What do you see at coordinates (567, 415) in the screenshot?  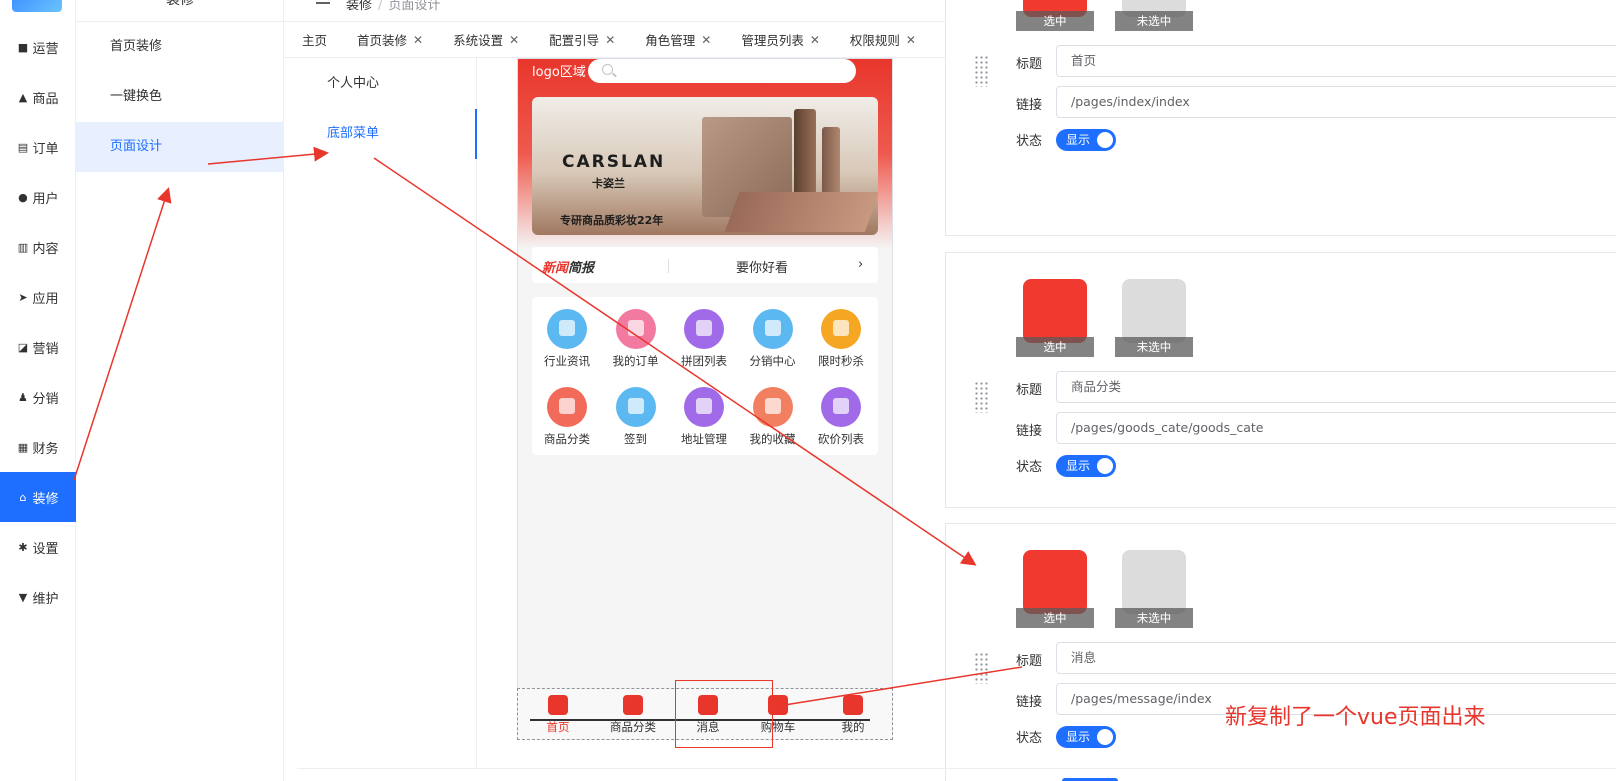 I see `grid-item-5: 商品分类` at bounding box center [567, 415].